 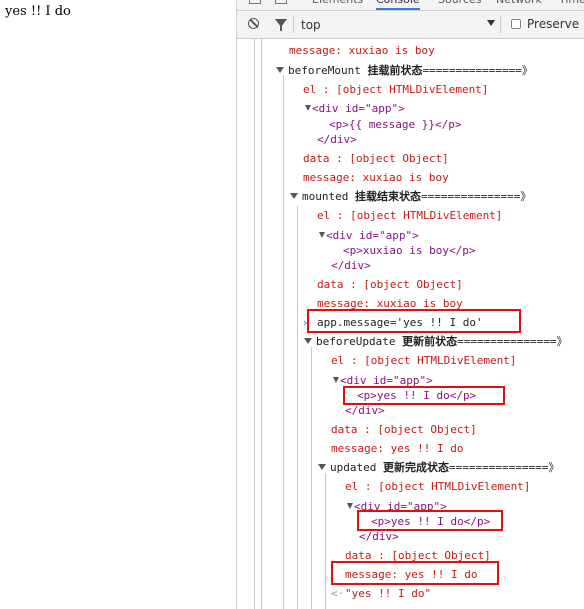 What do you see at coordinates (281, 25) in the screenshot?
I see `filter-icon` at bounding box center [281, 25].